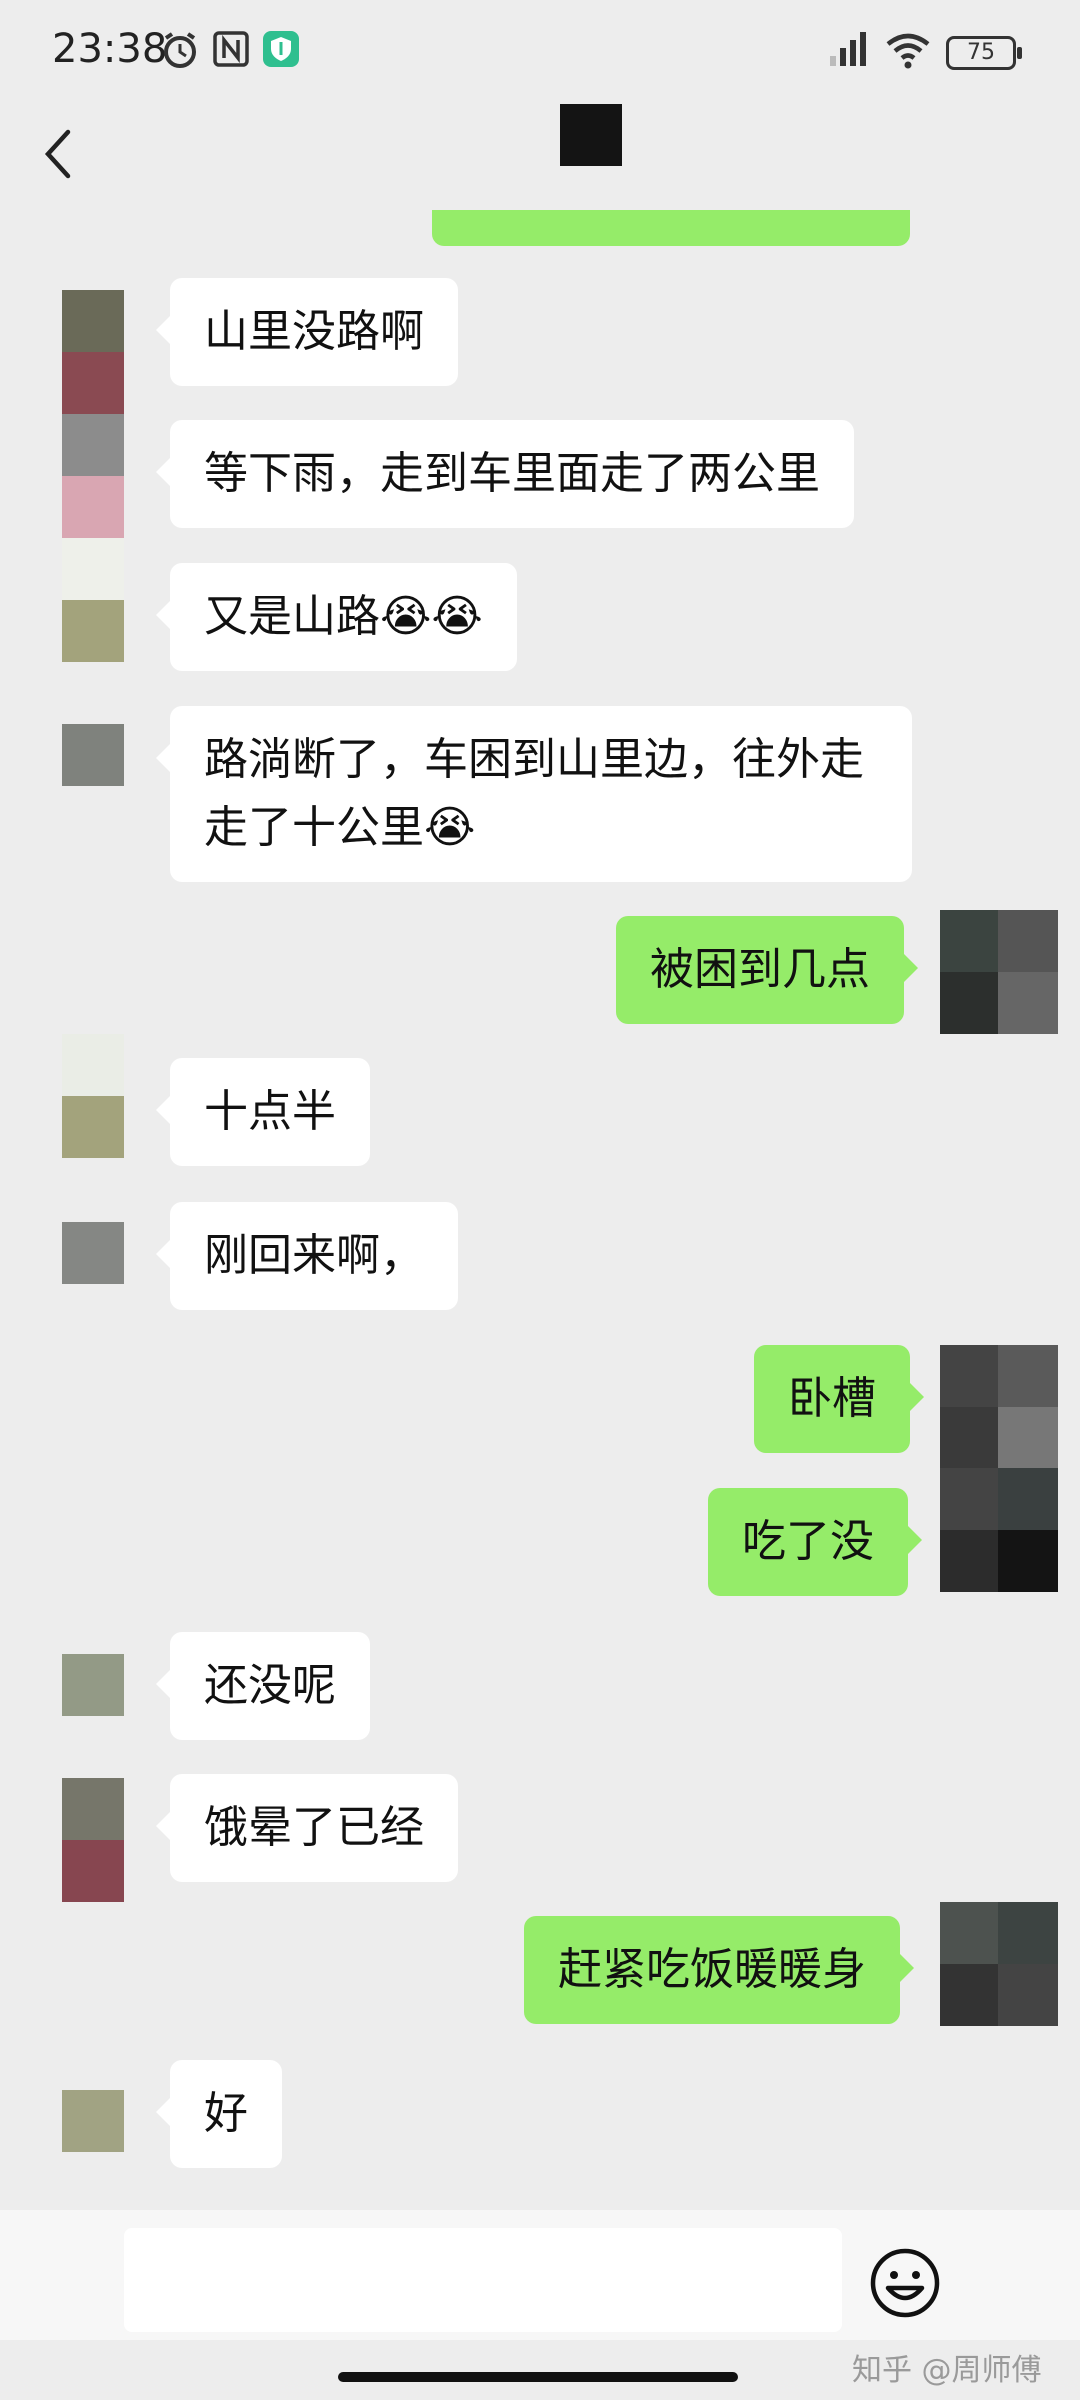  What do you see at coordinates (538, 2377) in the screenshot?
I see `home-indicator` at bounding box center [538, 2377].